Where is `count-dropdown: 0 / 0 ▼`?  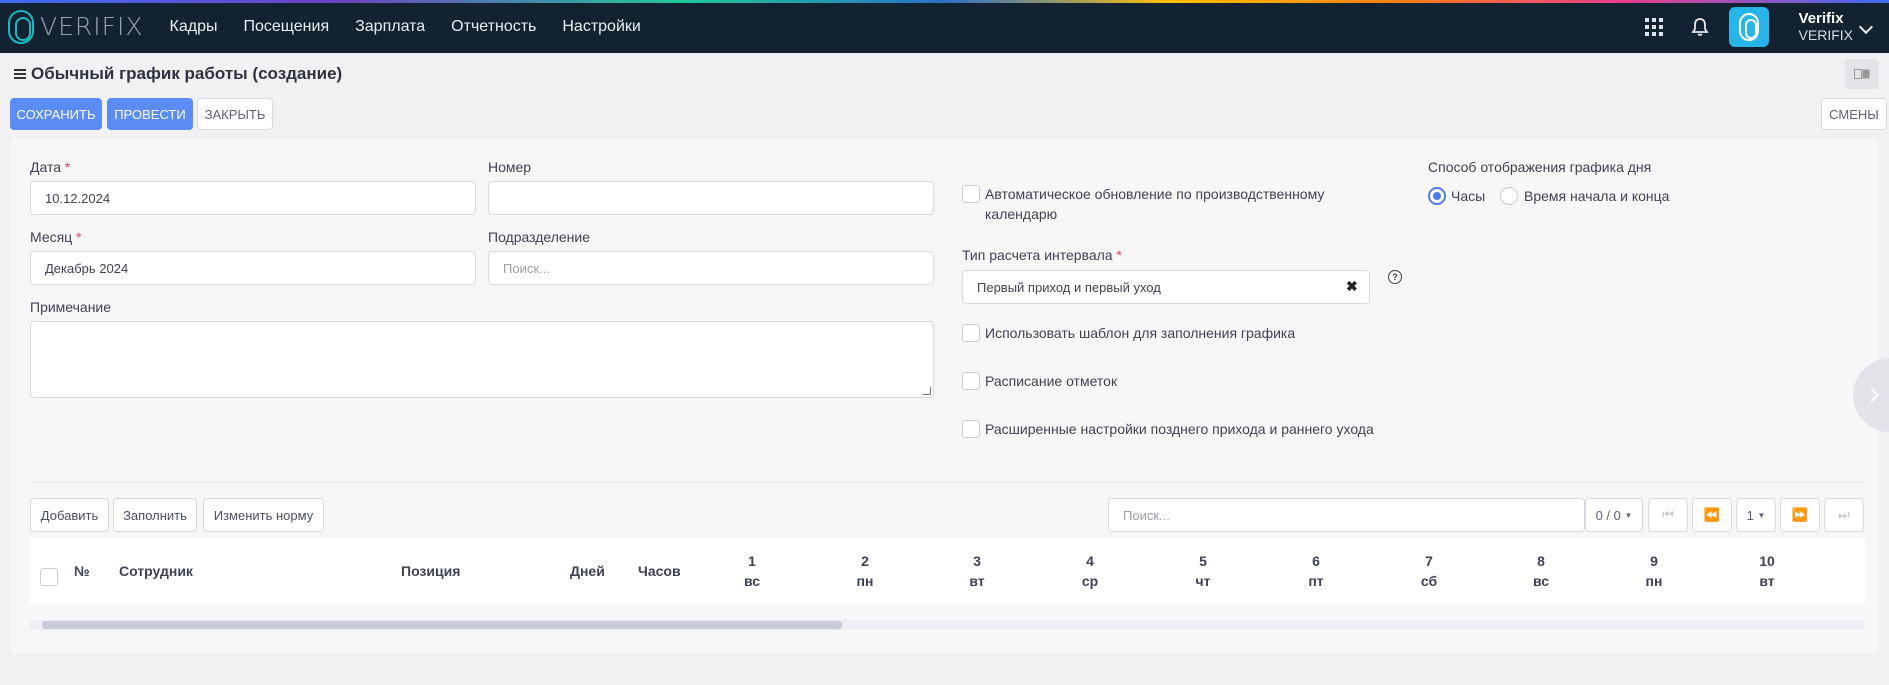 count-dropdown: 0 / 0 ▼ is located at coordinates (1614, 515).